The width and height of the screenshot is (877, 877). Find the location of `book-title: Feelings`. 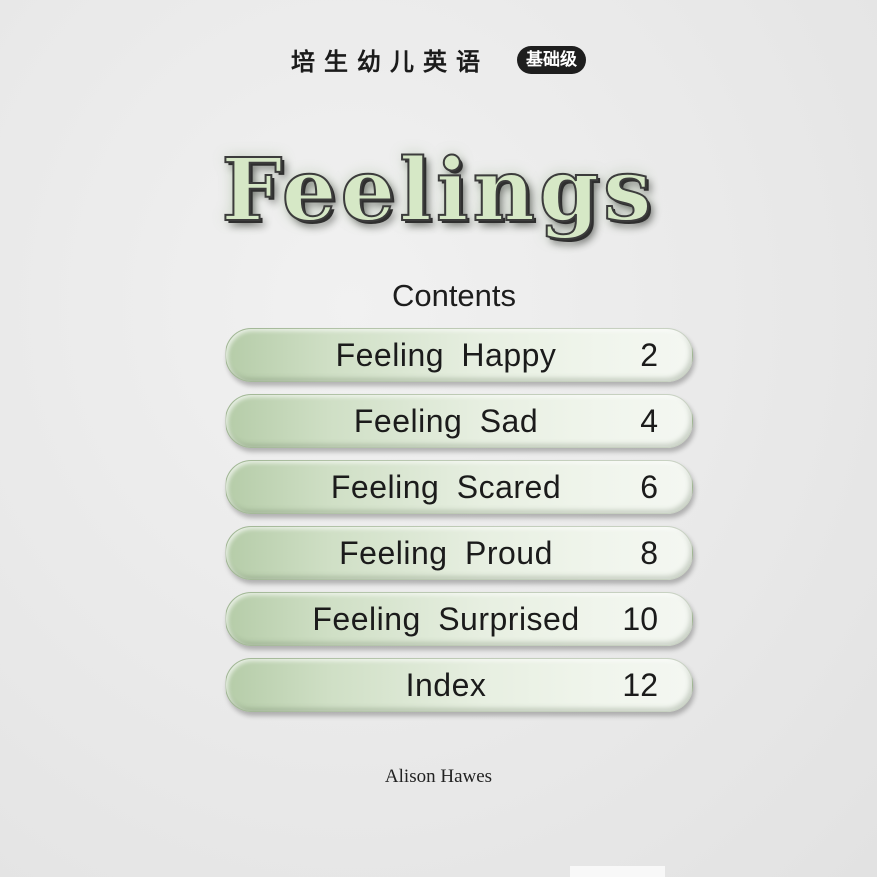

book-title: Feelings is located at coordinates (438, 190).